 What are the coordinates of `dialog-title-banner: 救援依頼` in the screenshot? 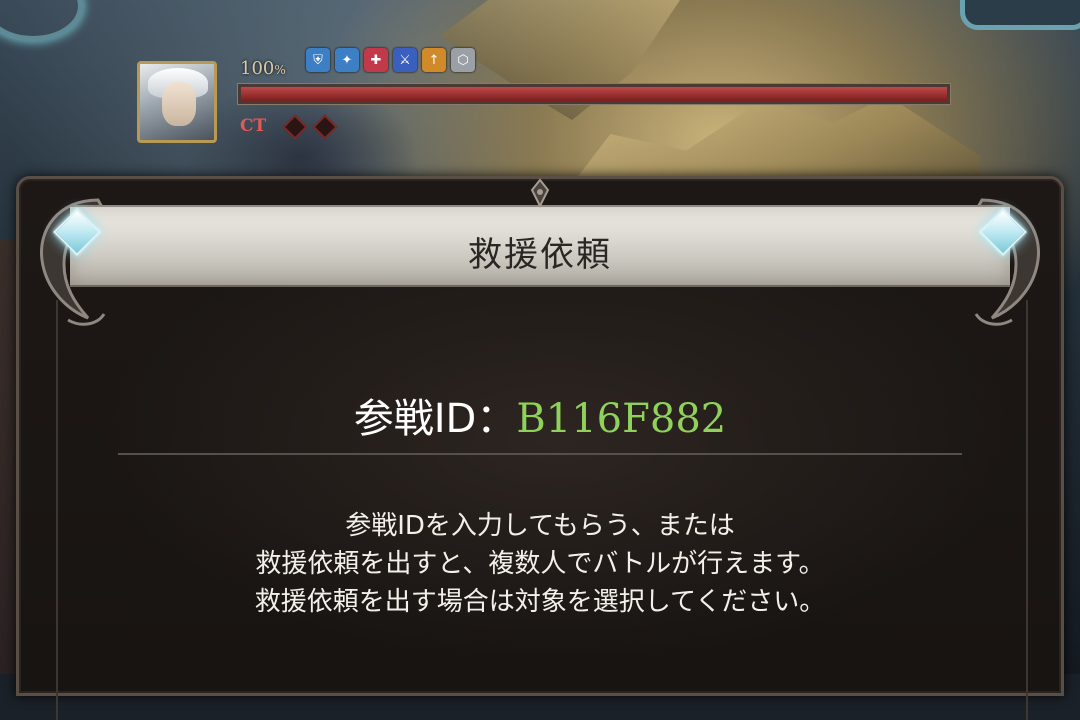 It's located at (540, 246).